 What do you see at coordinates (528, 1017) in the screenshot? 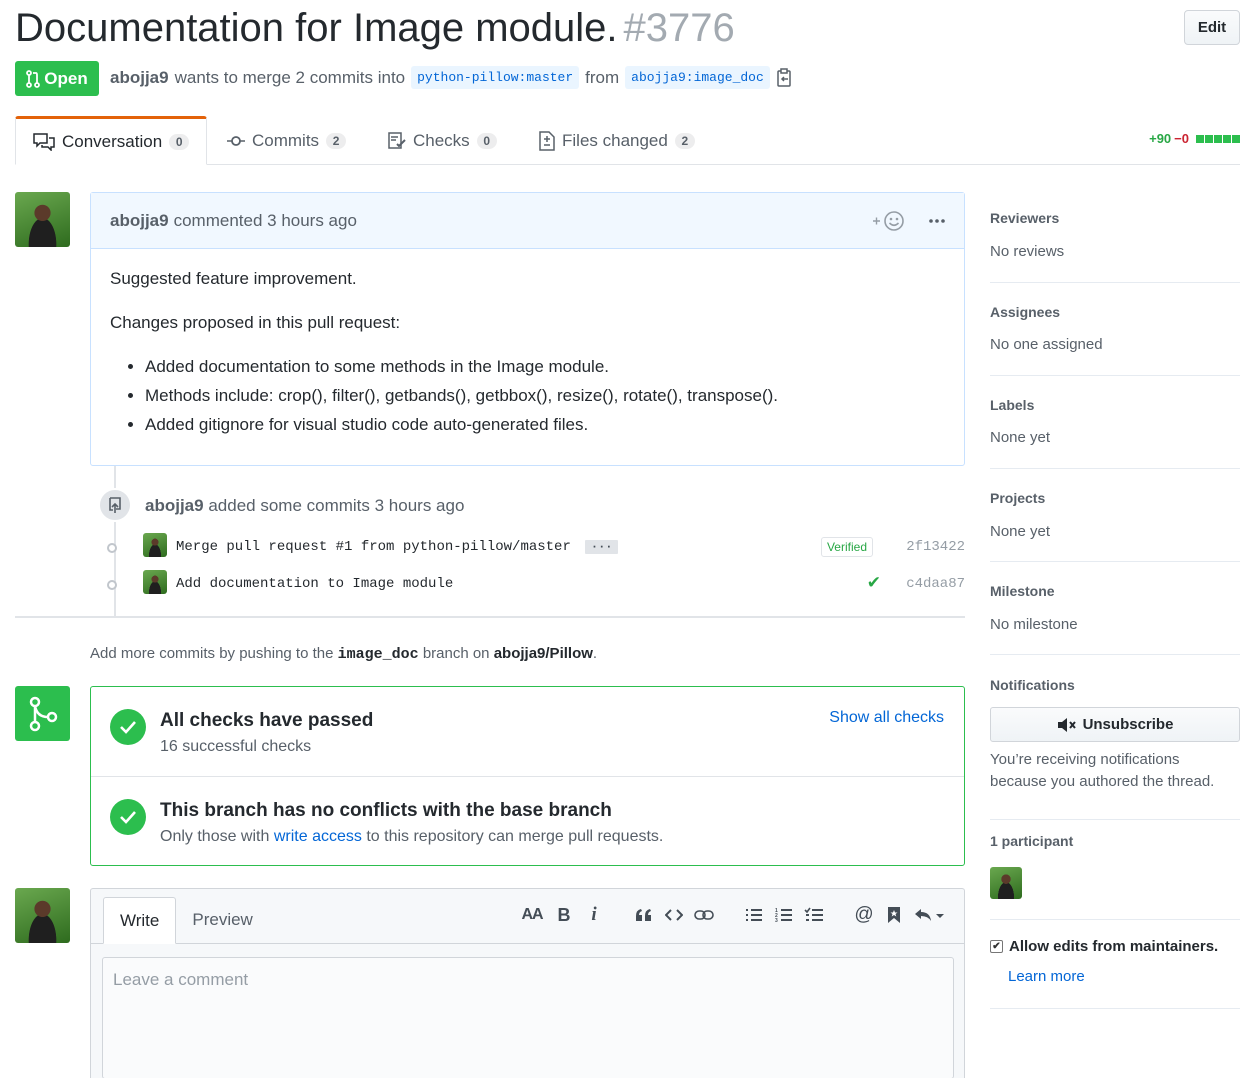
I see `comment-textarea: Leave a comment` at bounding box center [528, 1017].